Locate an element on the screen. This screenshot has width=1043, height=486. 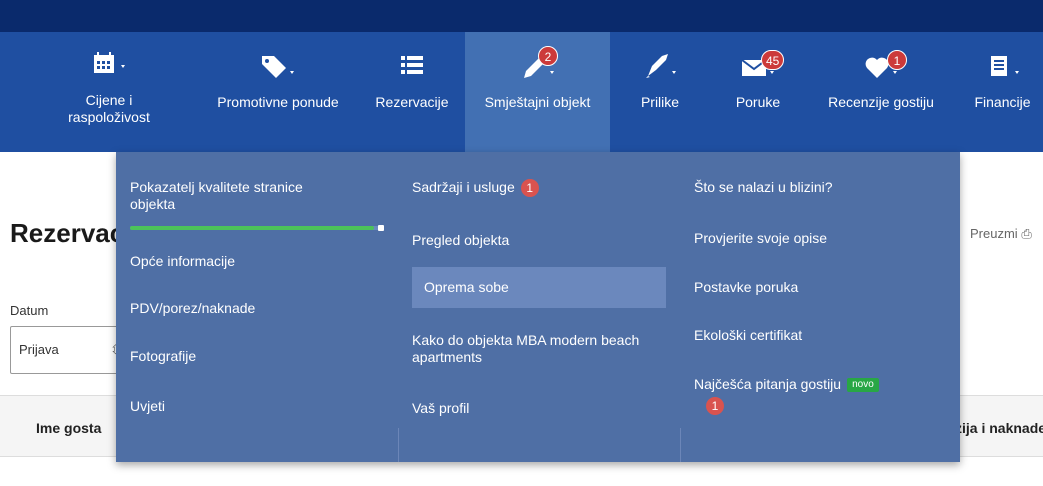
menu-item-nearby: Što se nalazi u blizini? is located at coordinates (819, 187).